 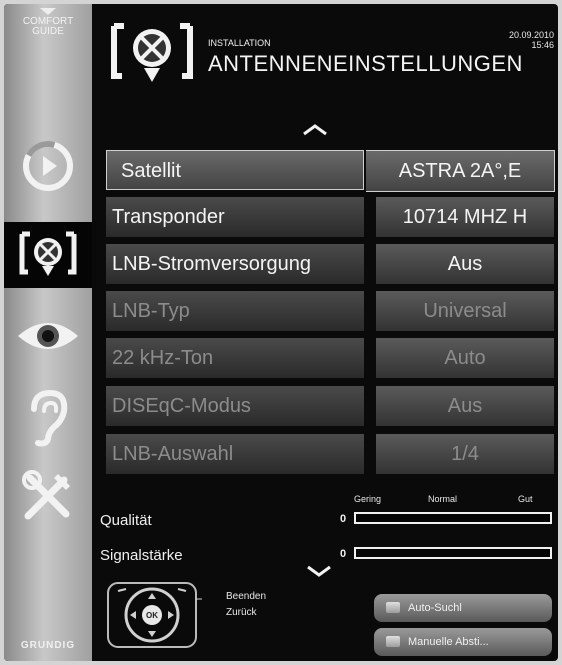 I want to click on comfort-guide-button: COMFORT GUIDE, so click(x=48, y=37).